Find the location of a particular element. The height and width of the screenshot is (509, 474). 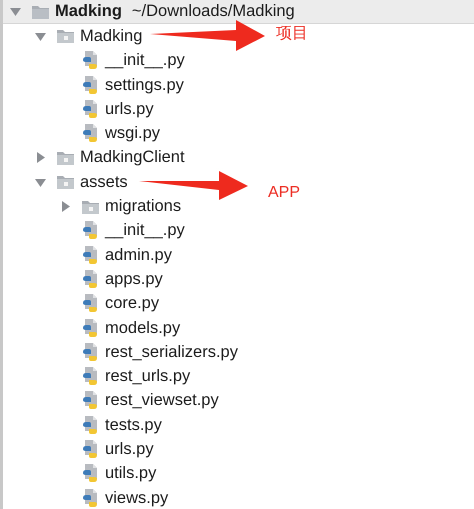

folder-name: MadkingClient is located at coordinates (132, 158).